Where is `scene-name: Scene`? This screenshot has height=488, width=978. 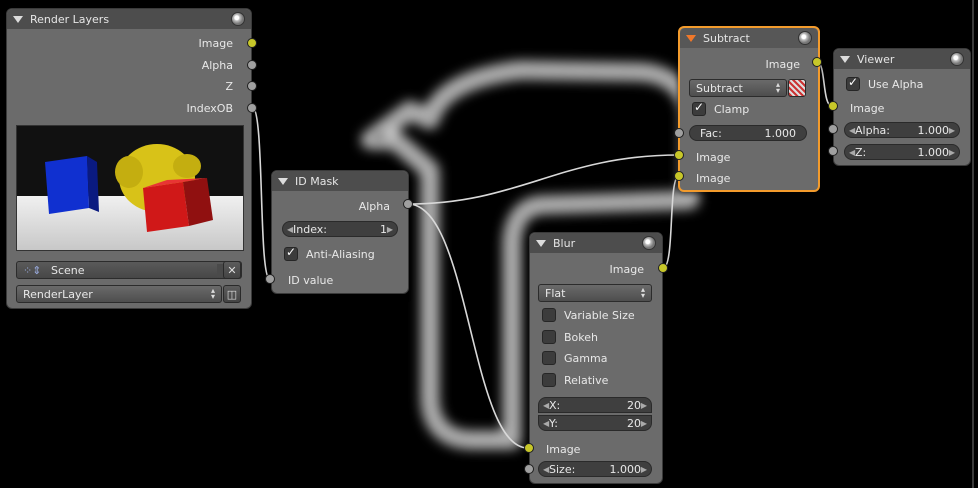
scene-name: Scene is located at coordinates (68, 270).